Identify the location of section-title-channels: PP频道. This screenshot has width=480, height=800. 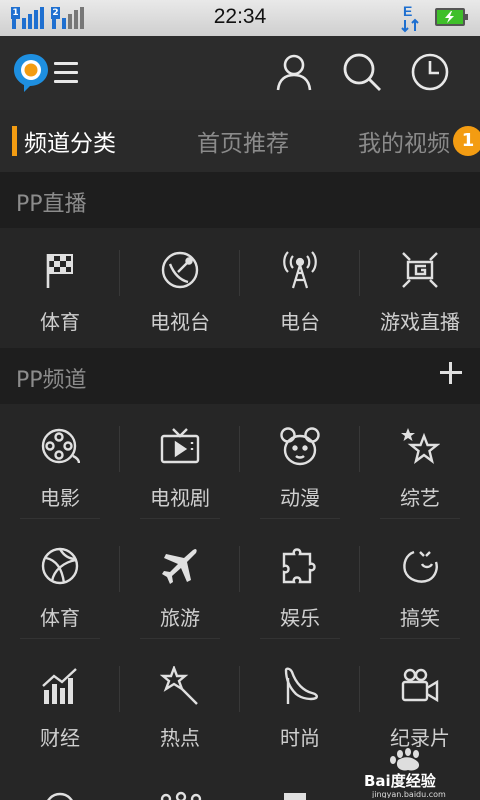
(51, 380).